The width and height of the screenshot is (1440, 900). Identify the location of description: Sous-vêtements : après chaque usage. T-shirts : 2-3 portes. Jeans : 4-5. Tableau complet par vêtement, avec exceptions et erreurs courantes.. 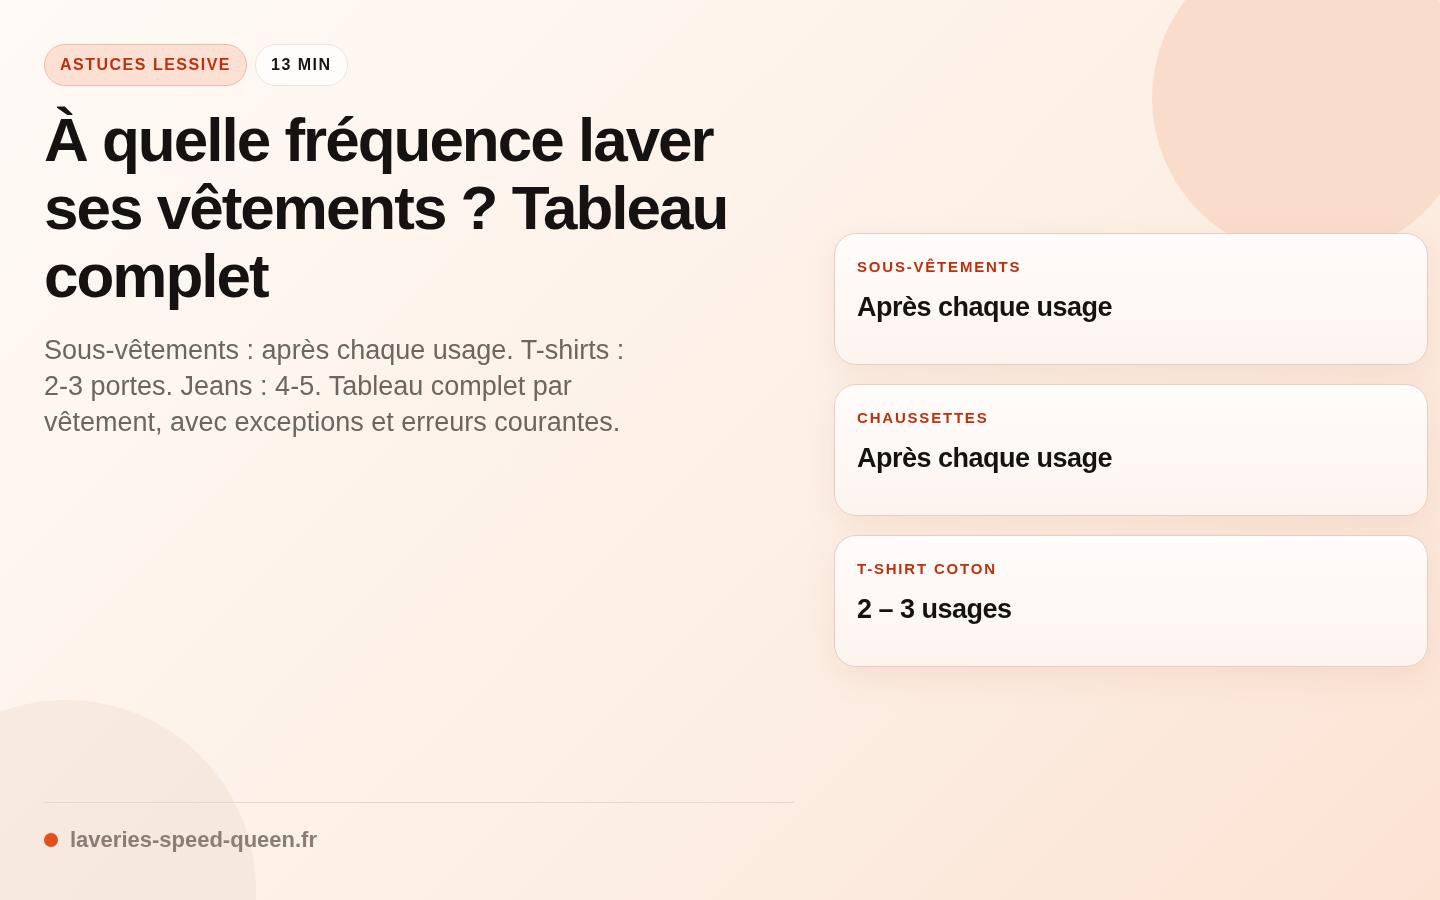
(335, 386).